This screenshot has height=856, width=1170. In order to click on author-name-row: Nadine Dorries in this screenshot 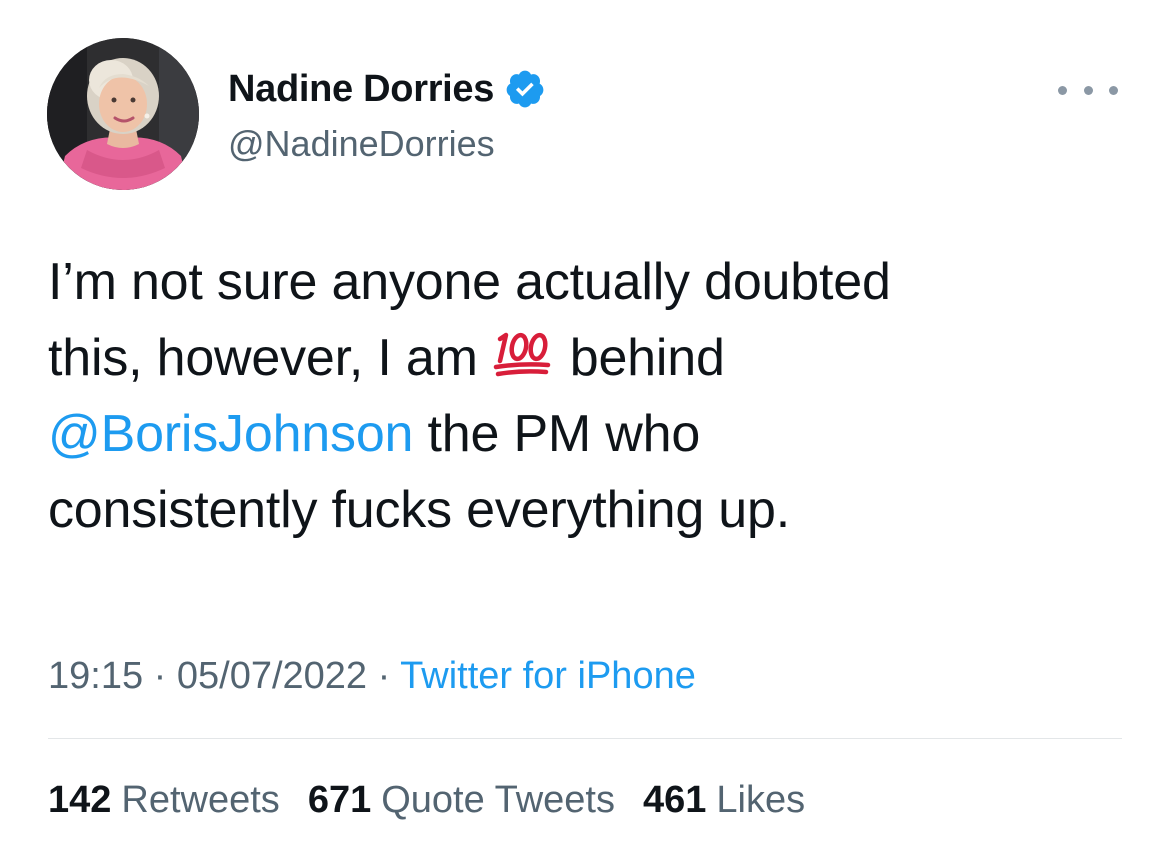, I will do `click(387, 89)`.